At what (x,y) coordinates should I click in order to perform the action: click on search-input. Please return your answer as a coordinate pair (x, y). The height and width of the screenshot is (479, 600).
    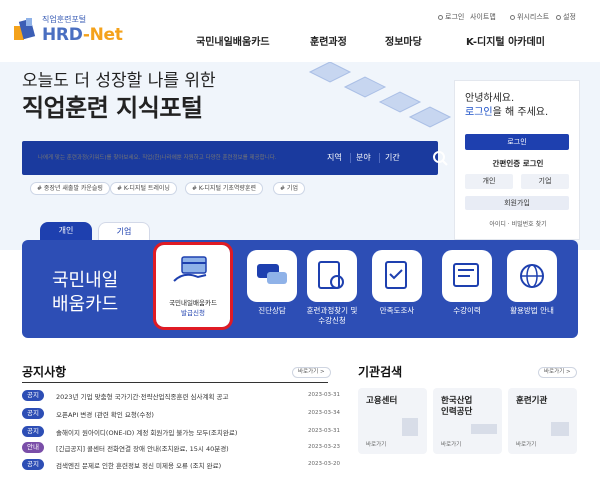
    Looking at the image, I should click on (181, 158).